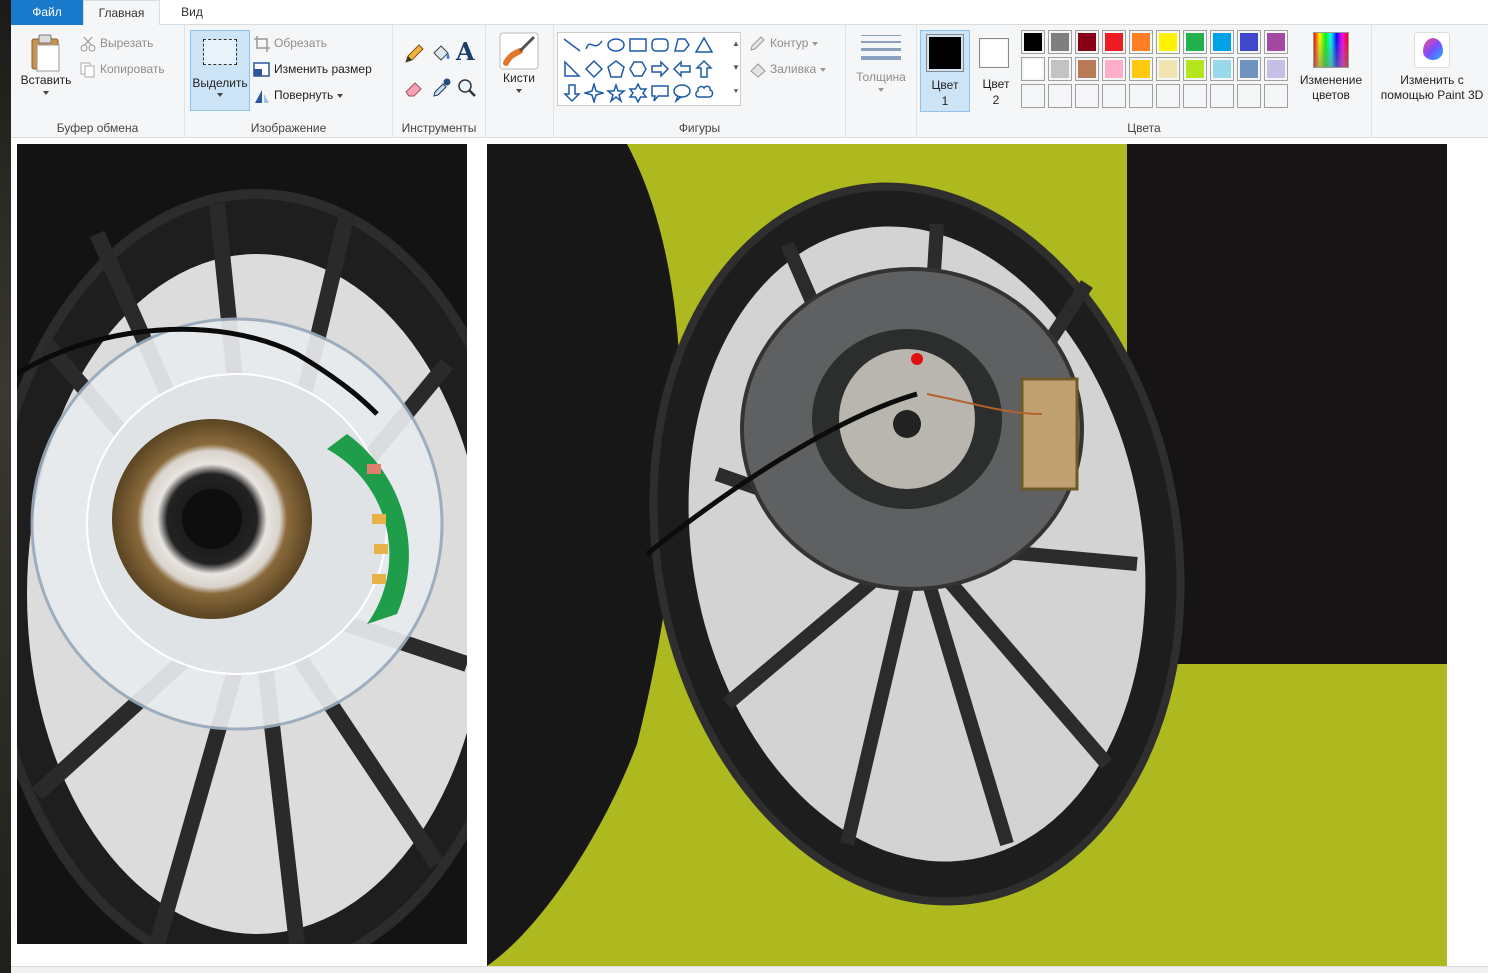 This screenshot has height=973, width=1488. What do you see at coordinates (704, 69) in the screenshot?
I see `up-arrow-shape-icon` at bounding box center [704, 69].